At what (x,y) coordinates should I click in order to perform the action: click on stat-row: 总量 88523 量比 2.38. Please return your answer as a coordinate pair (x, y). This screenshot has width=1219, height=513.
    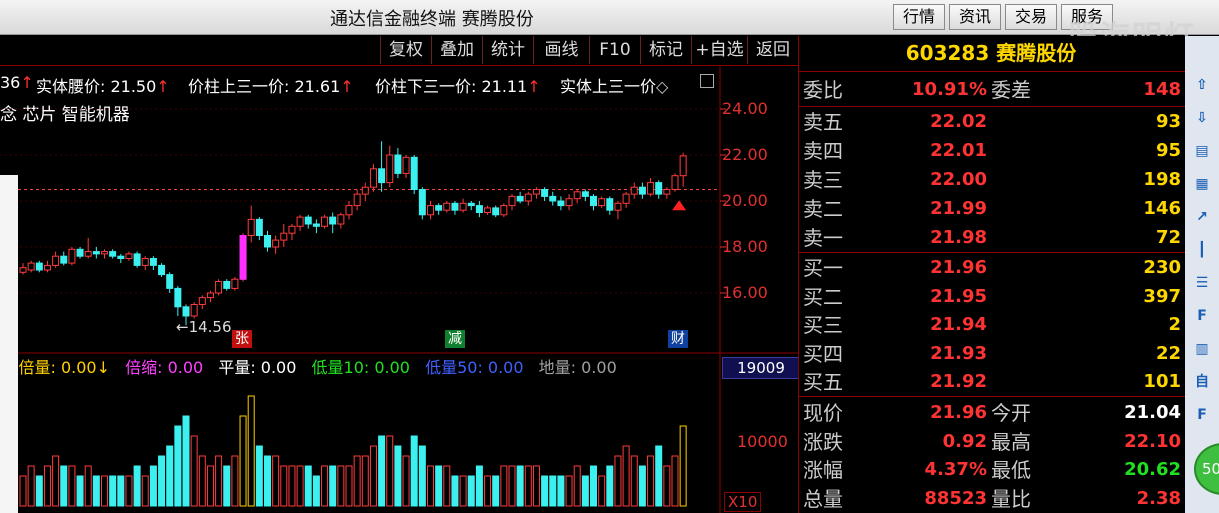
    Looking at the image, I should click on (992, 498).